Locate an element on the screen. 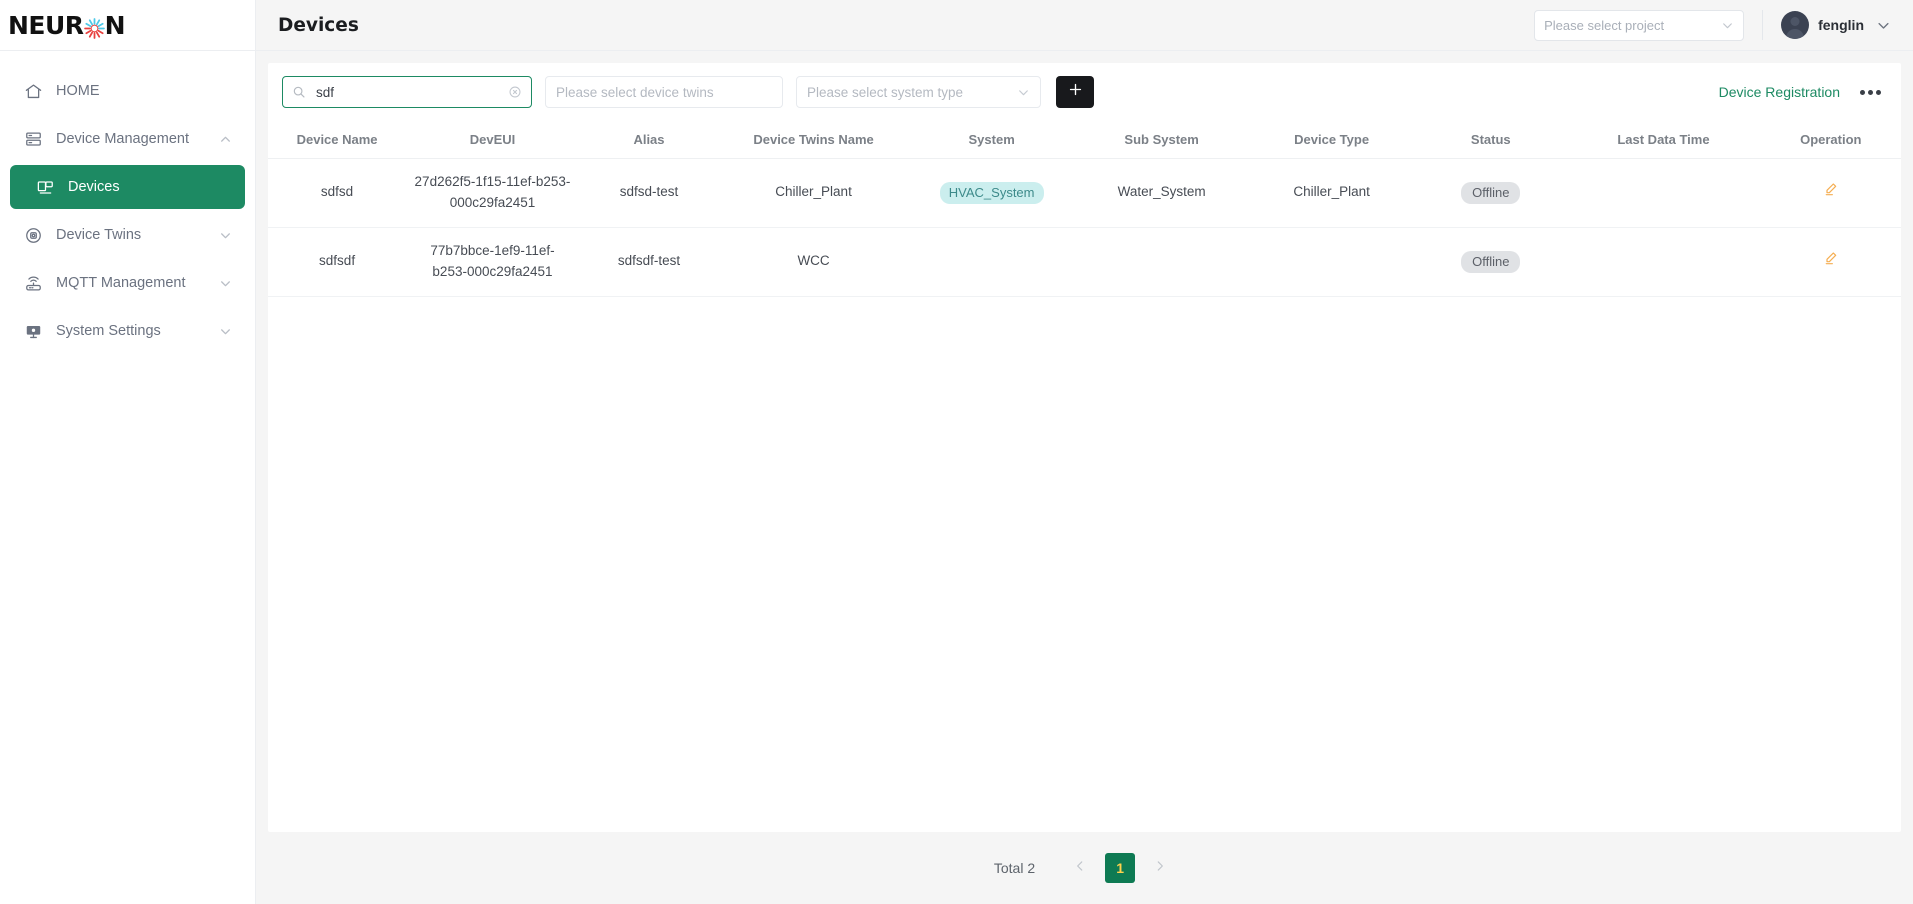 This screenshot has height=904, width=1913. user-name: fenglin is located at coordinates (1841, 25).